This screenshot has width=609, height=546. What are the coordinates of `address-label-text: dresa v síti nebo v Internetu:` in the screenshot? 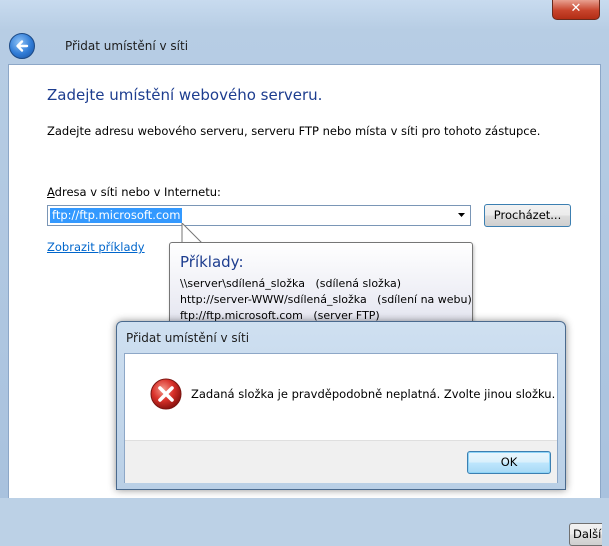 It's located at (137, 192).